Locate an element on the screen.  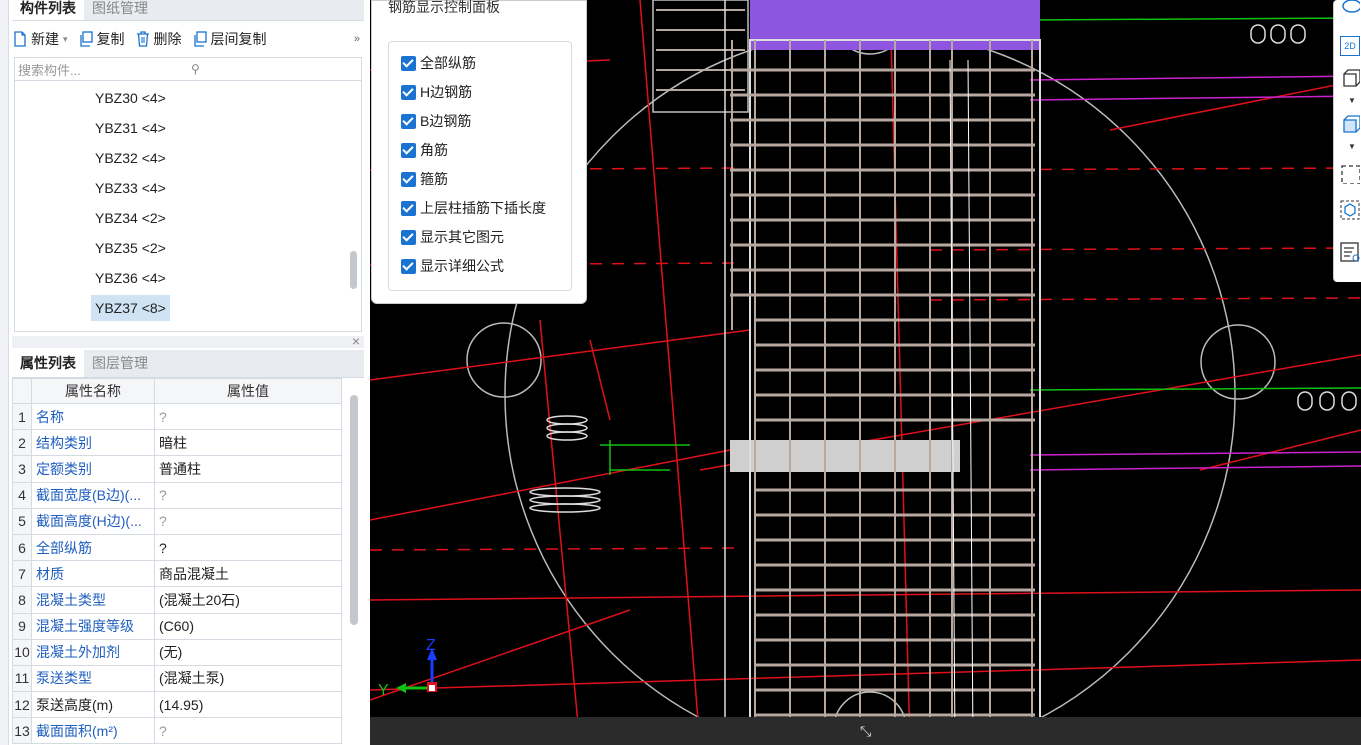
delete-button: 删除 is located at coordinates (158, 39).